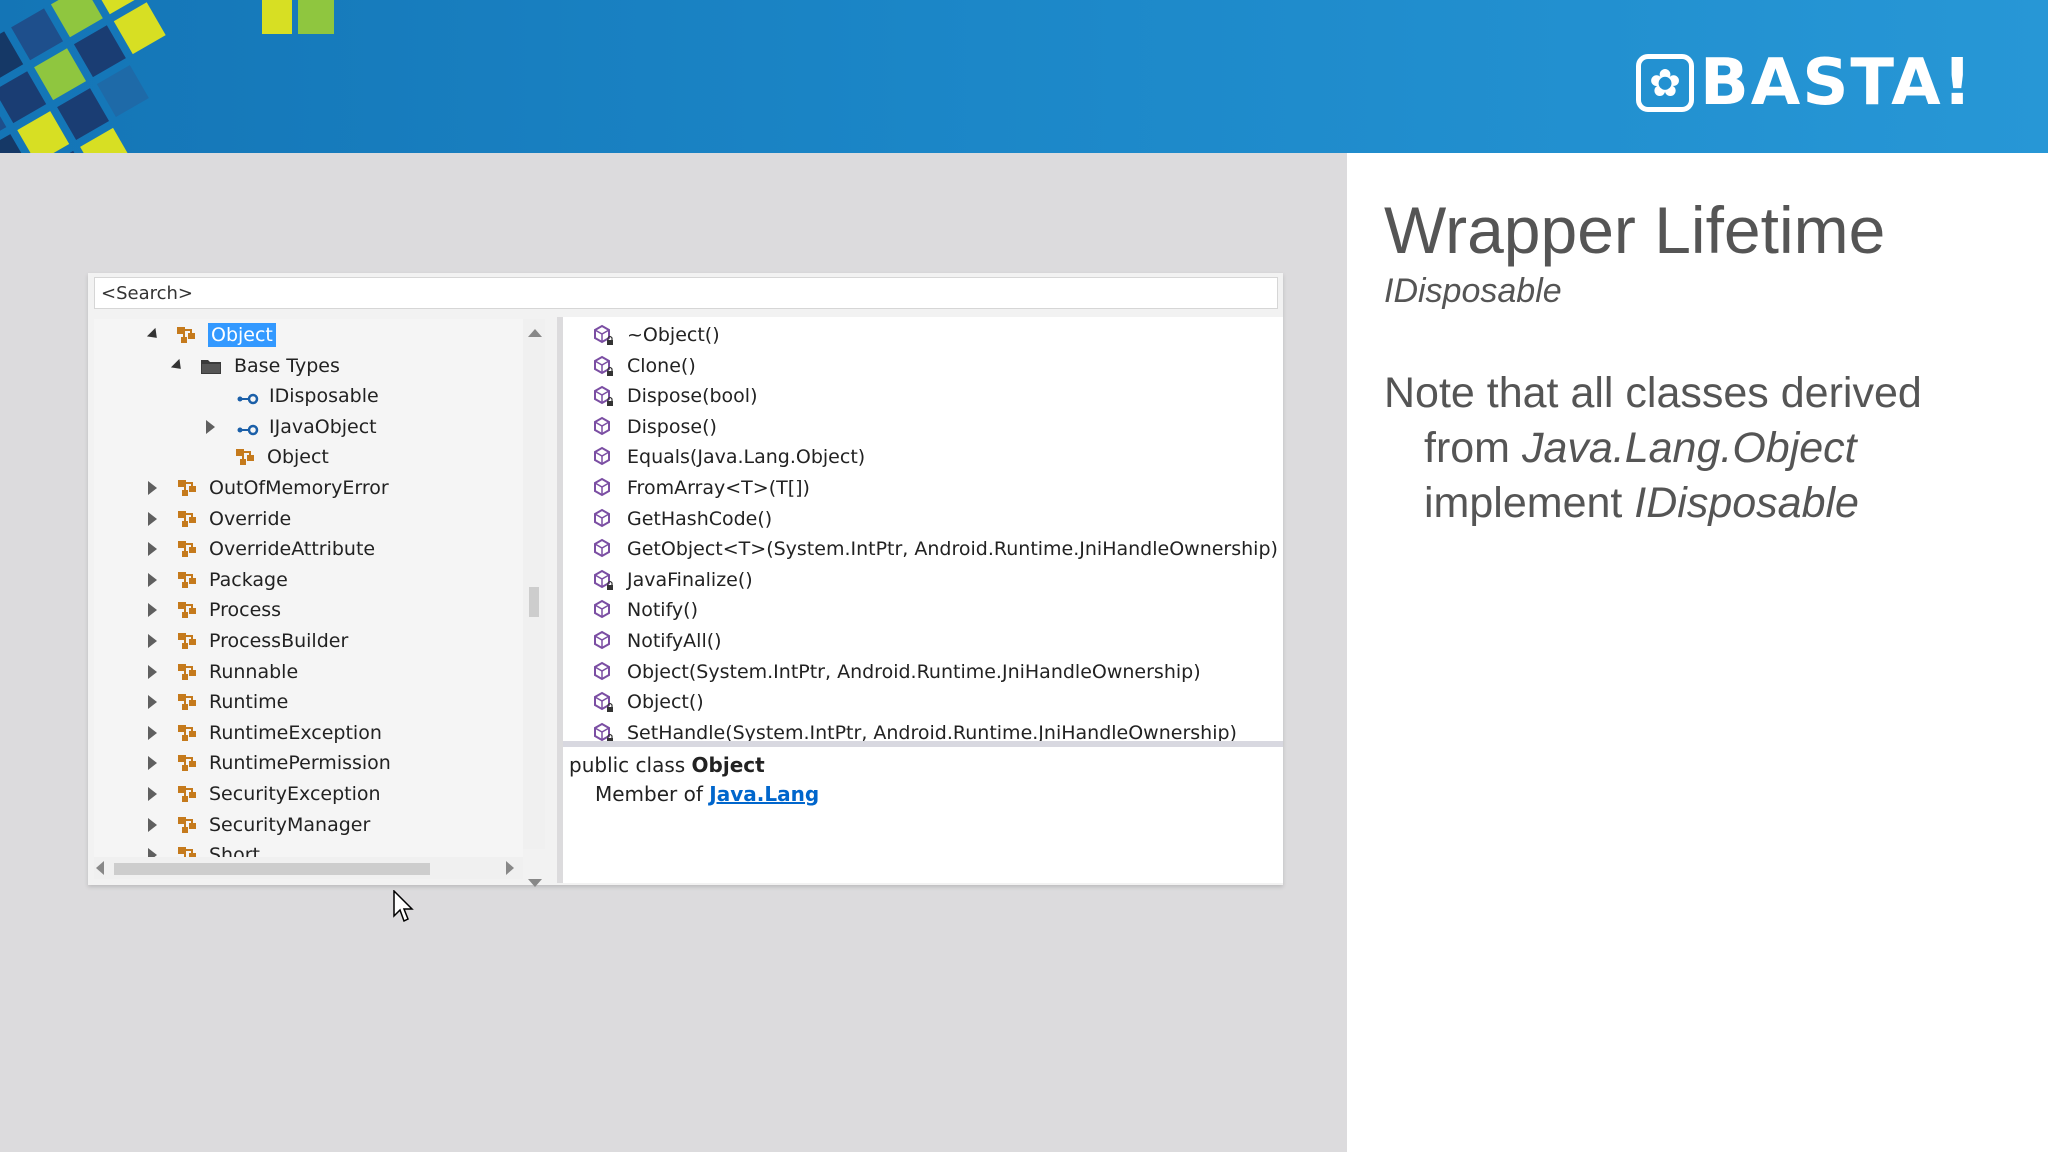 This screenshot has height=1152, width=2048. Describe the element at coordinates (700, 518) in the screenshot. I see `member-item-label: GetHashCode()` at that location.